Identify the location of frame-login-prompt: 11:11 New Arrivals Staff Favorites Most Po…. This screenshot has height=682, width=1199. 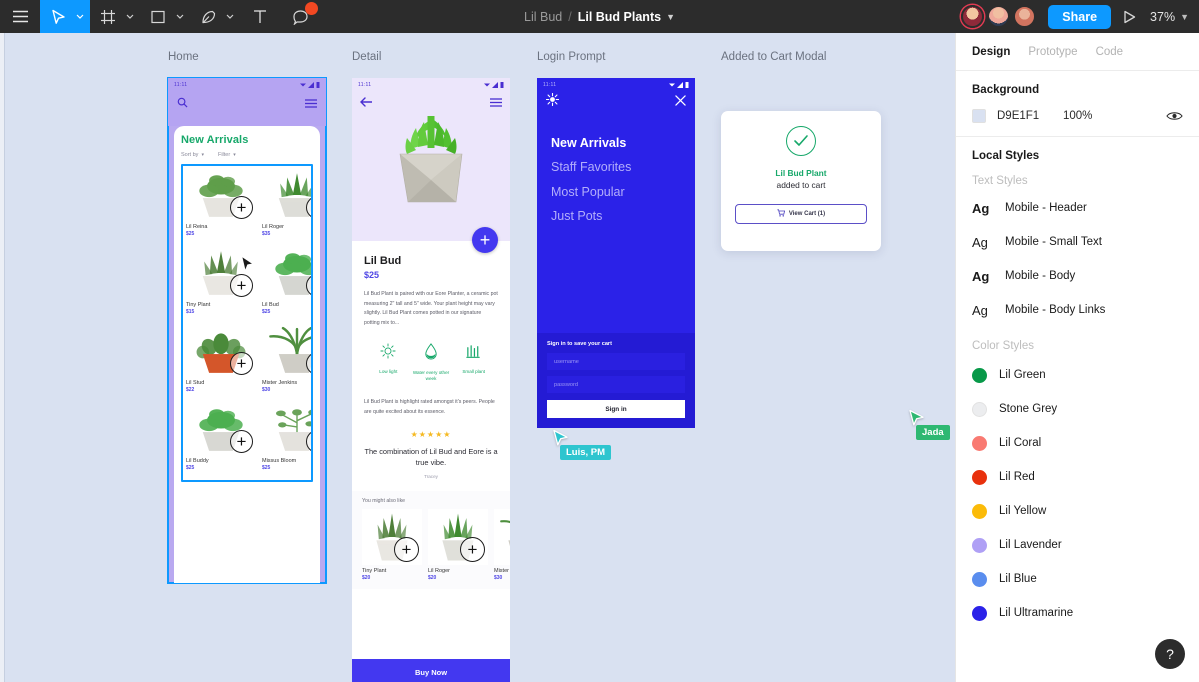
(616, 253).